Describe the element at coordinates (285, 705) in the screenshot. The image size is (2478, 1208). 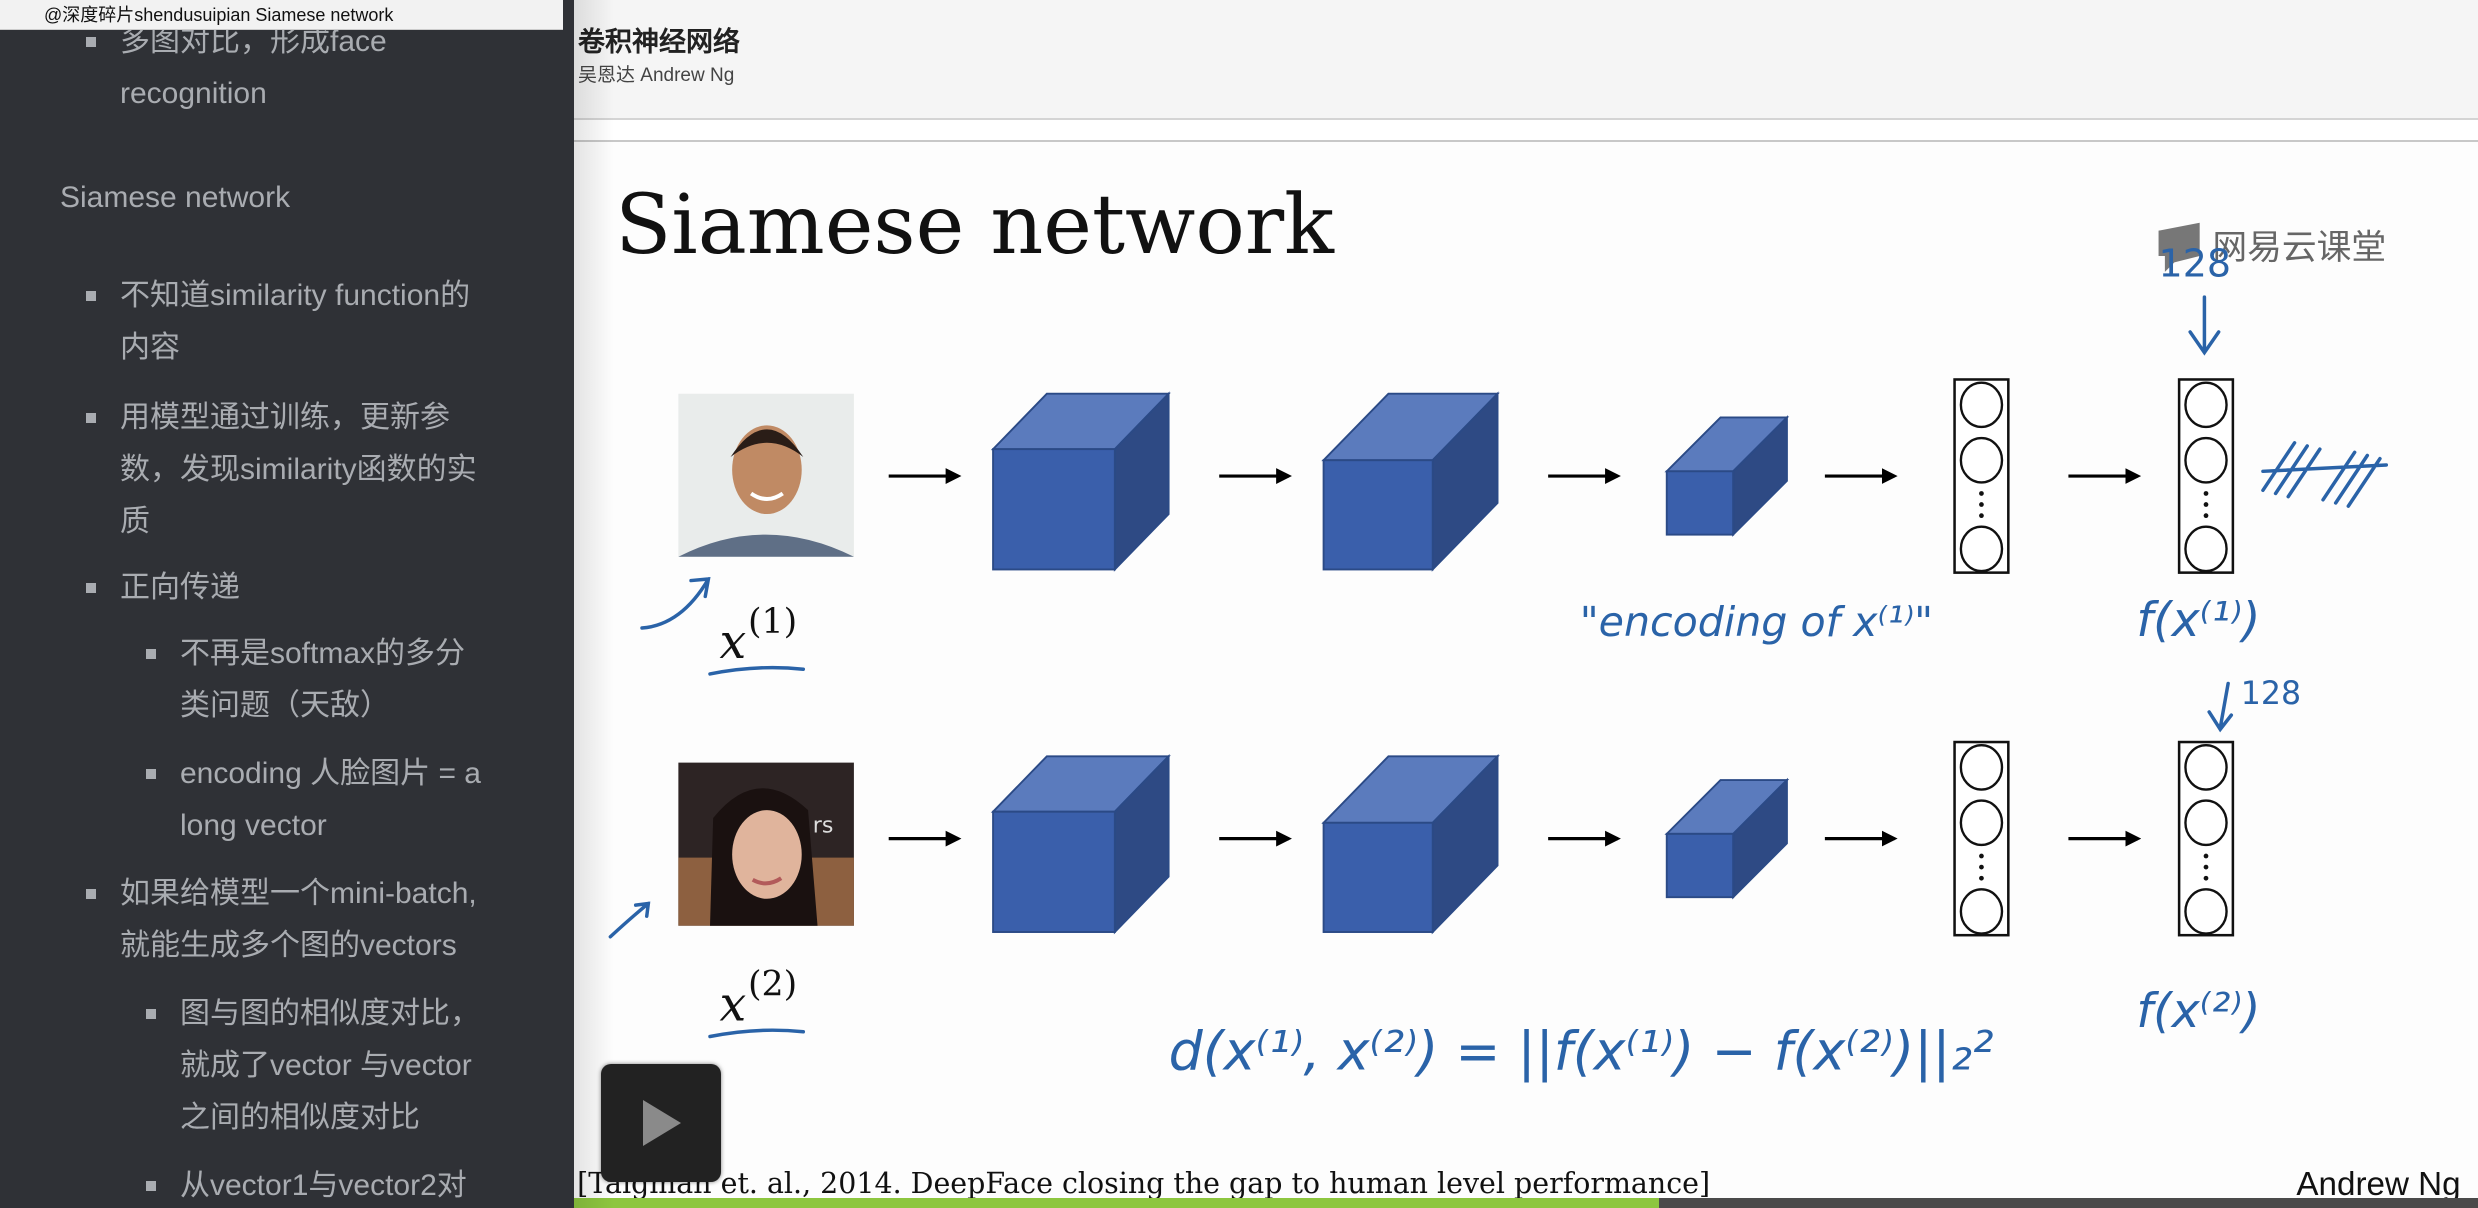
I see `sidebar-note-line: 类问题（天敌）` at that location.